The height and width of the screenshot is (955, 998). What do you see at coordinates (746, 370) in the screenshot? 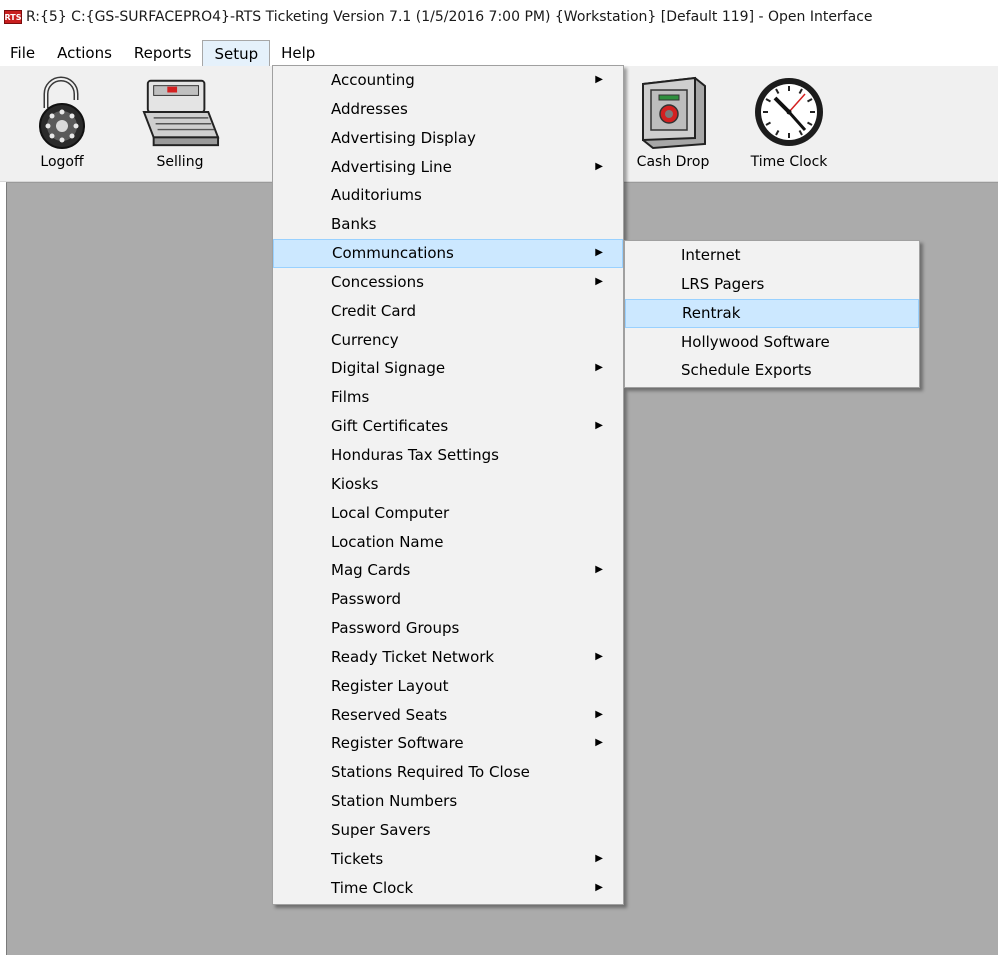
I see `menu-item-label: Schedule Exports` at bounding box center [746, 370].